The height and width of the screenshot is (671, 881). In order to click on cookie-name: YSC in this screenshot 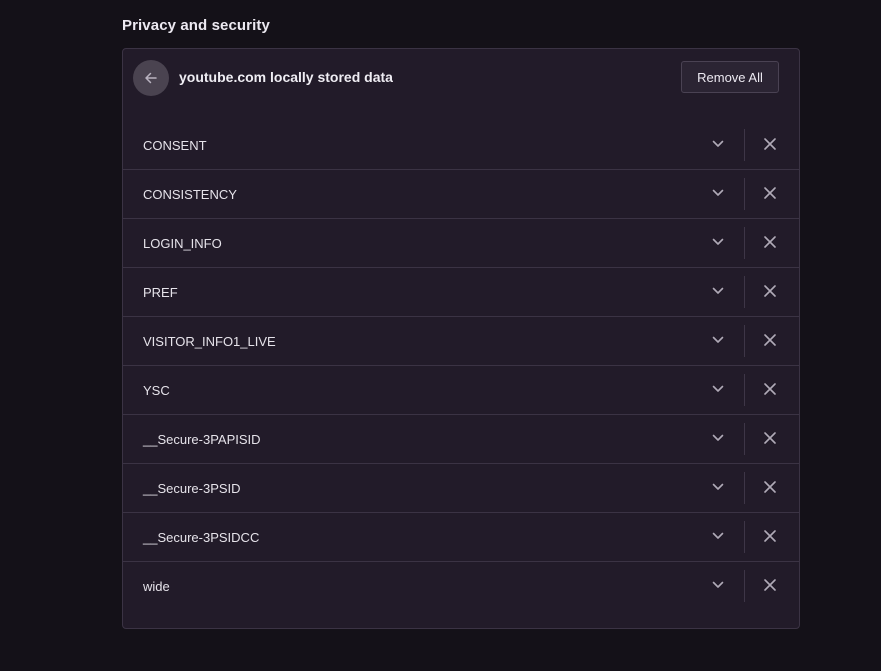, I will do `click(156, 390)`.